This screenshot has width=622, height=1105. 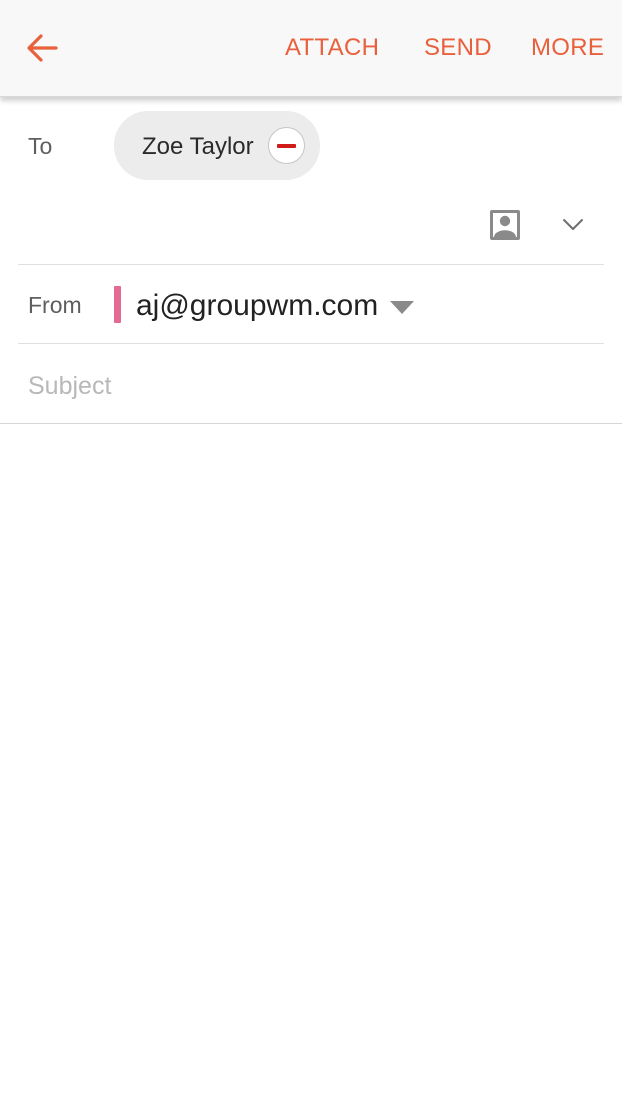 I want to click on send-button: SEND, so click(x=458, y=48).